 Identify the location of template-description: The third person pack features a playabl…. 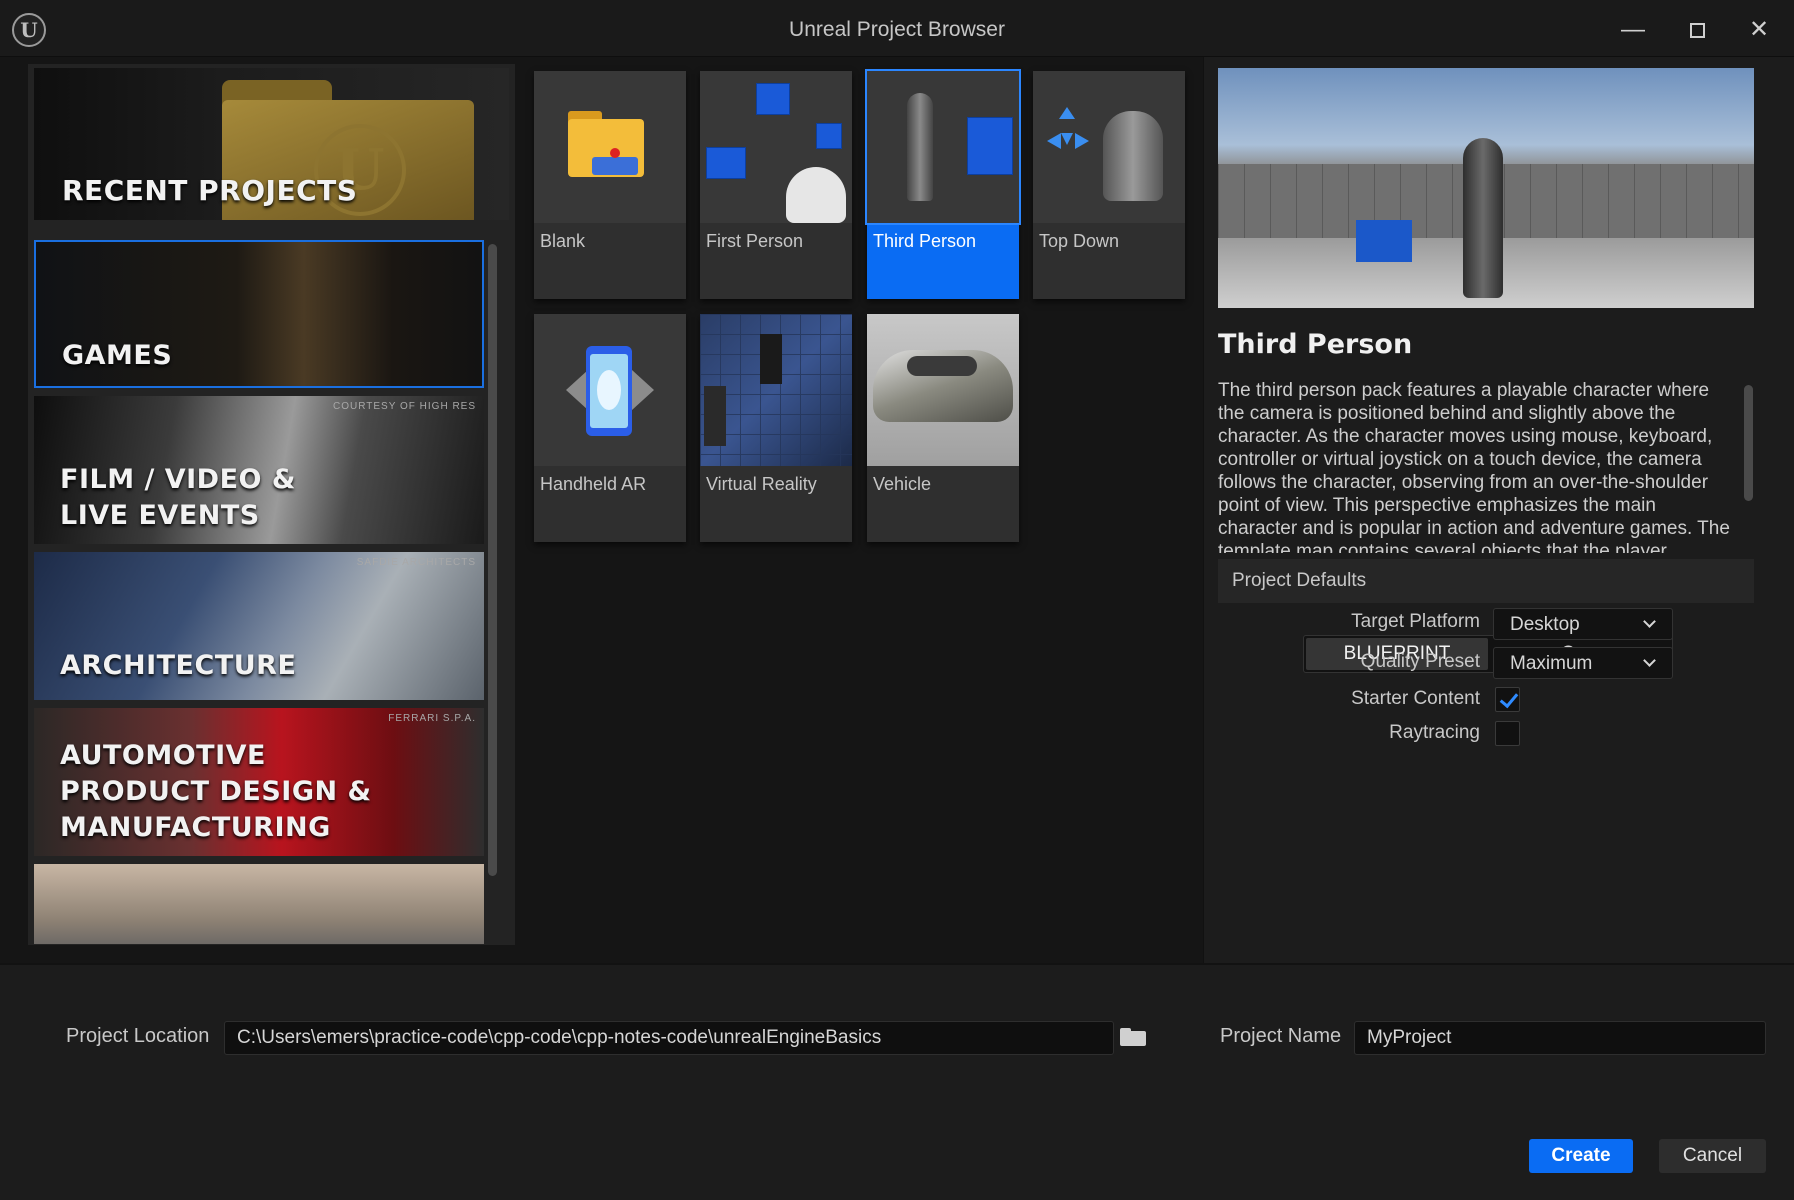
(1474, 466).